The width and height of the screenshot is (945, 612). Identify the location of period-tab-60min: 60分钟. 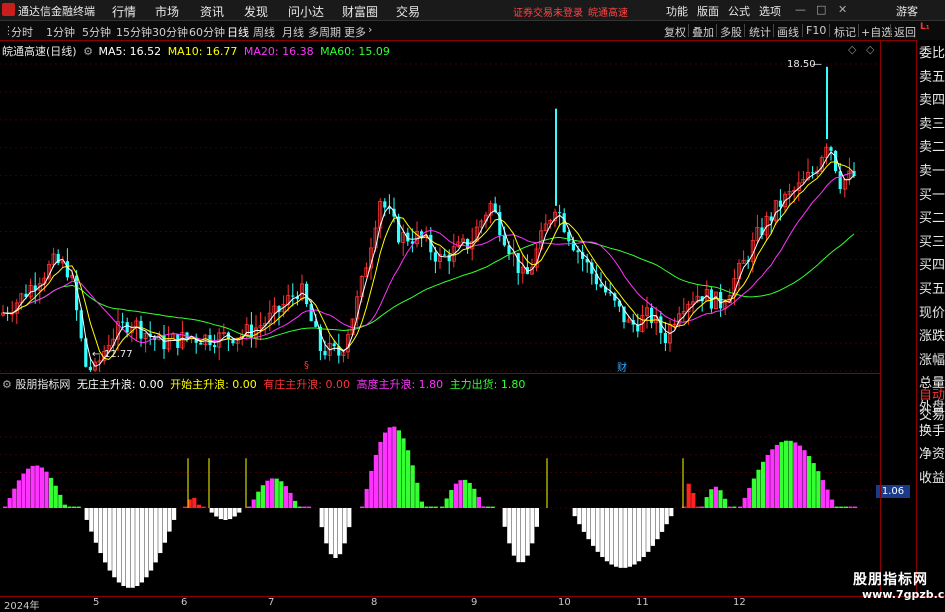
(207, 32).